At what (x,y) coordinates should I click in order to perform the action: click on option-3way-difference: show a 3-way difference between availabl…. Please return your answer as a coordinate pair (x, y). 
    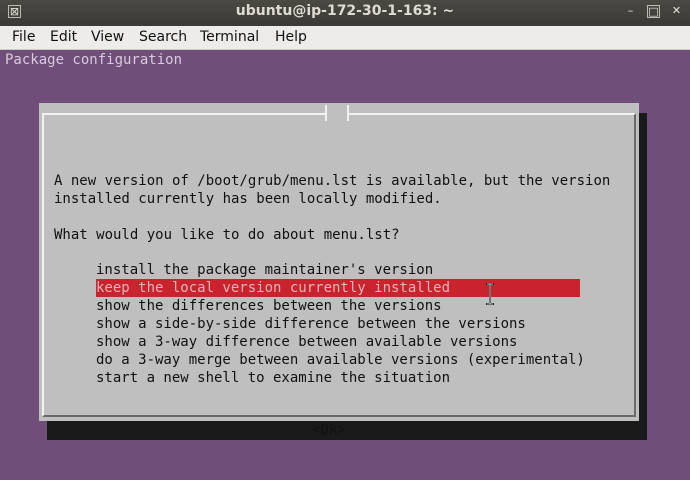
    Looking at the image, I should click on (338, 342).